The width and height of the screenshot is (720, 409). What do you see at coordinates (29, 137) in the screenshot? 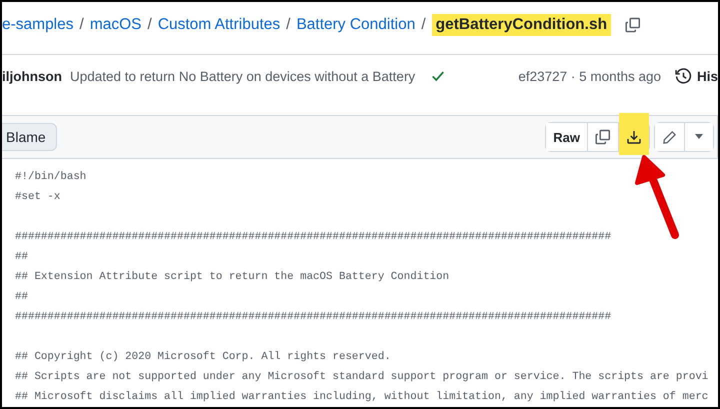
I see `blame-button: Blame` at bounding box center [29, 137].